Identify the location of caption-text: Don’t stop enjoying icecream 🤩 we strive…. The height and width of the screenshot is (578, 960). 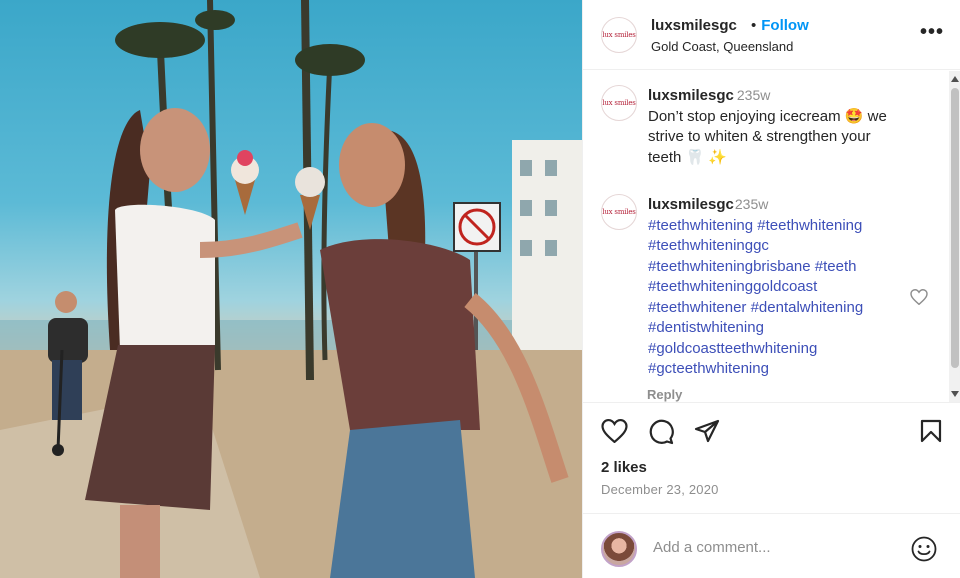
(767, 136).